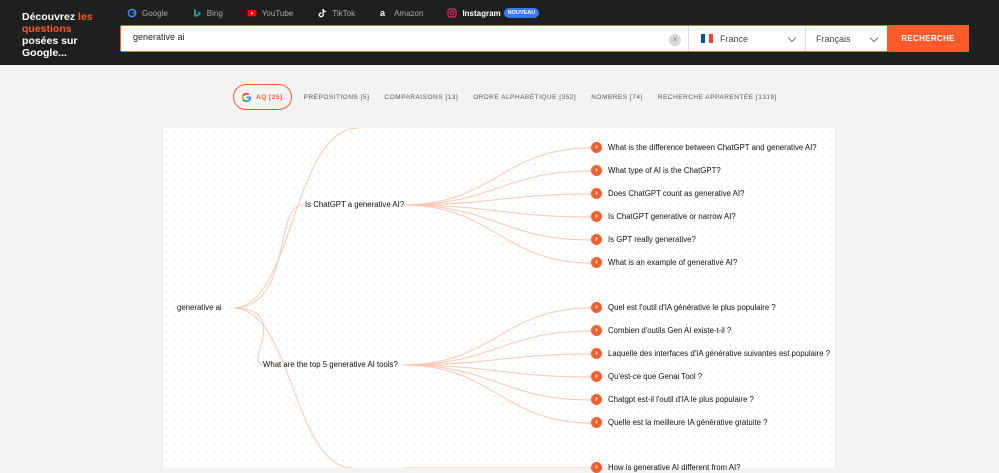  I want to click on tab-tiktok: TikTok, so click(336, 13).